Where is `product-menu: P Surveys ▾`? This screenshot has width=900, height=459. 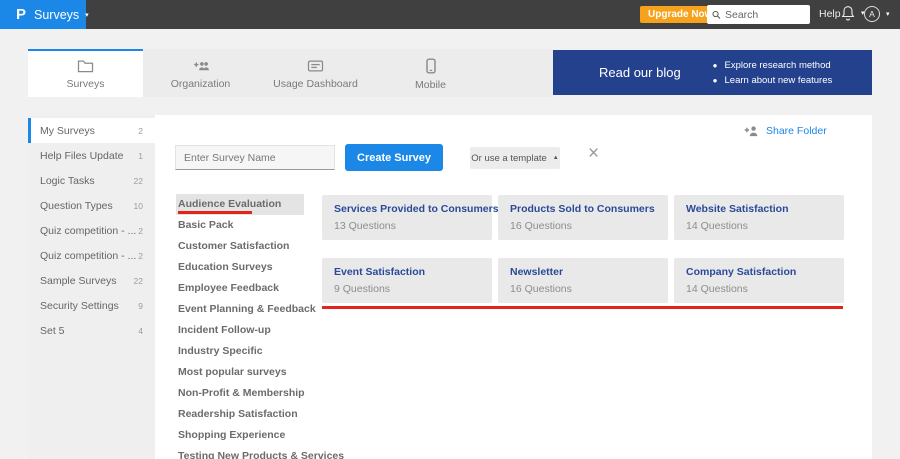 product-menu: P Surveys ▾ is located at coordinates (44, 14).